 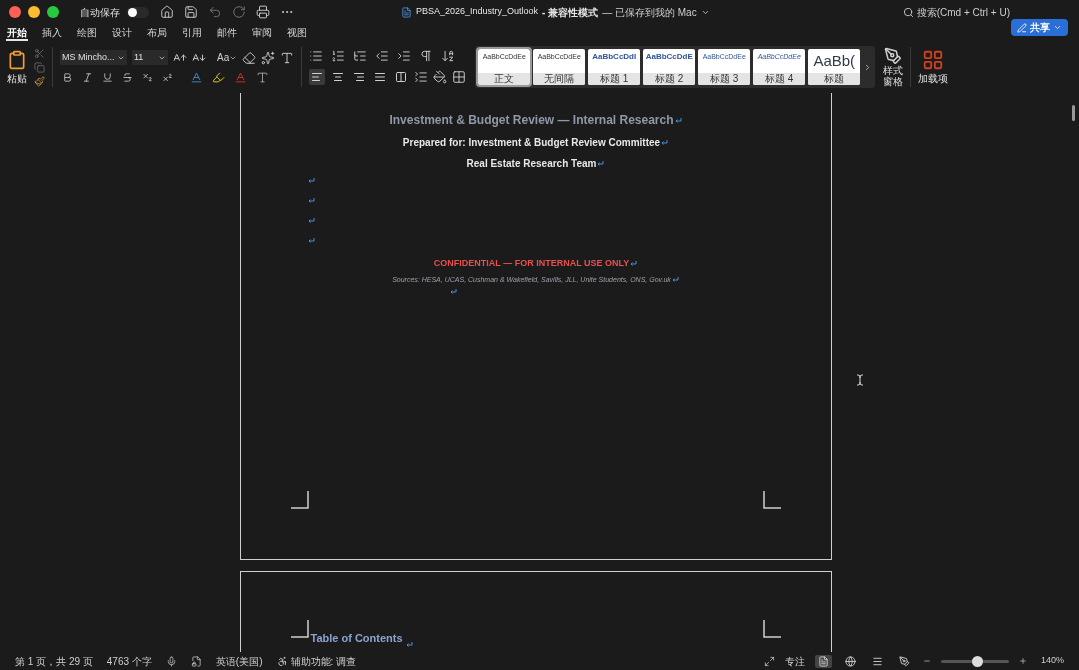 What do you see at coordinates (356, 638) in the screenshot?
I see `heading-text: Table of Contents` at bounding box center [356, 638].